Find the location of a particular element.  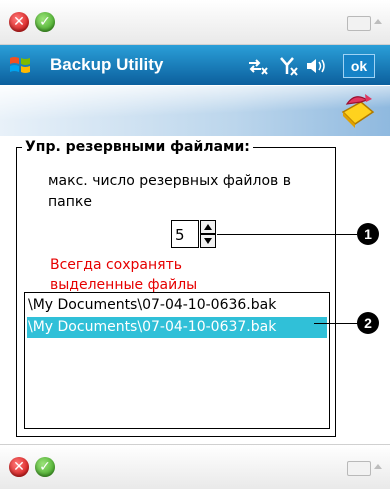

signal-off-icon is located at coordinates (289, 66).